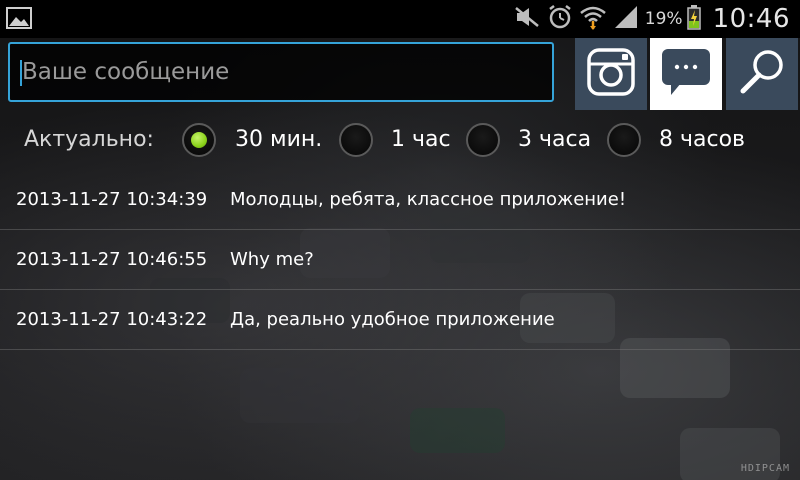  What do you see at coordinates (483, 140) in the screenshot?
I see `radio-3-hours` at bounding box center [483, 140].